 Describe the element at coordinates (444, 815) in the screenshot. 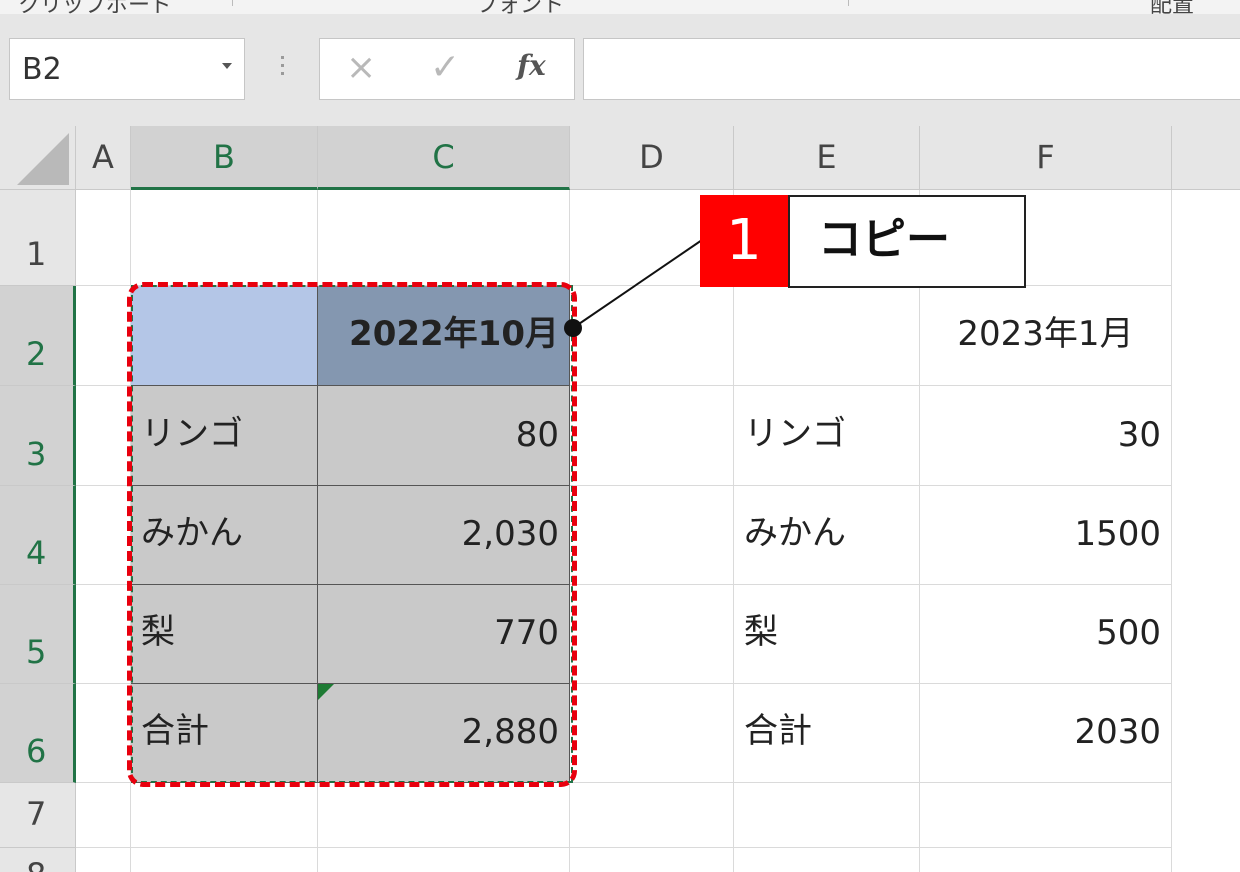

I see `cell-c7` at that location.